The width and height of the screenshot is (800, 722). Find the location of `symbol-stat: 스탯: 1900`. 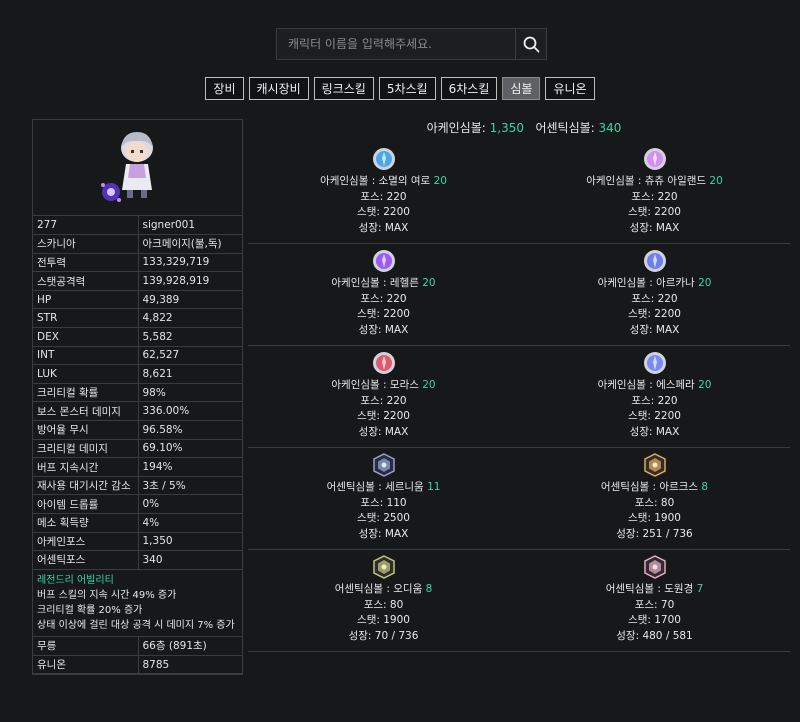

symbol-stat: 스탯: 1900 is located at coordinates (383, 620).